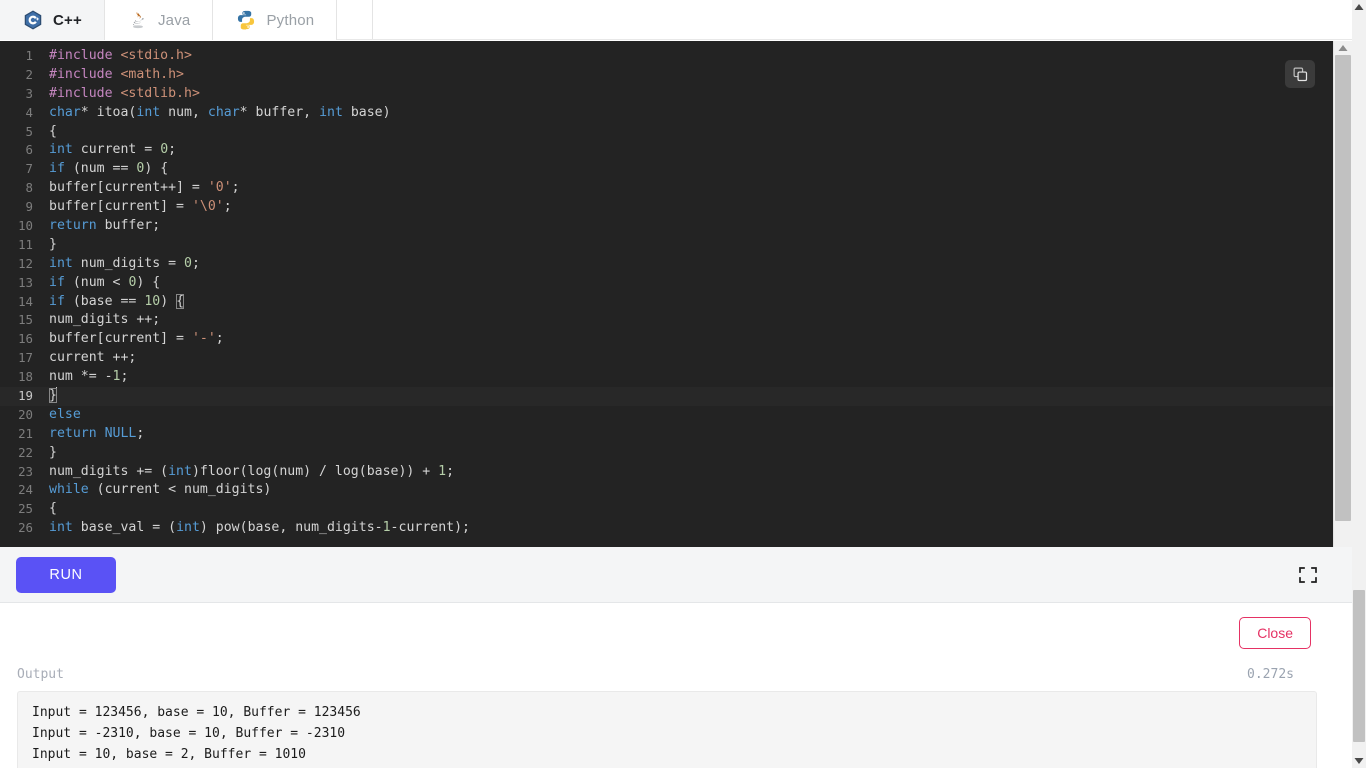 The width and height of the screenshot is (1366, 768). I want to click on editor-scroll-up-arrow, so click(1343, 48).